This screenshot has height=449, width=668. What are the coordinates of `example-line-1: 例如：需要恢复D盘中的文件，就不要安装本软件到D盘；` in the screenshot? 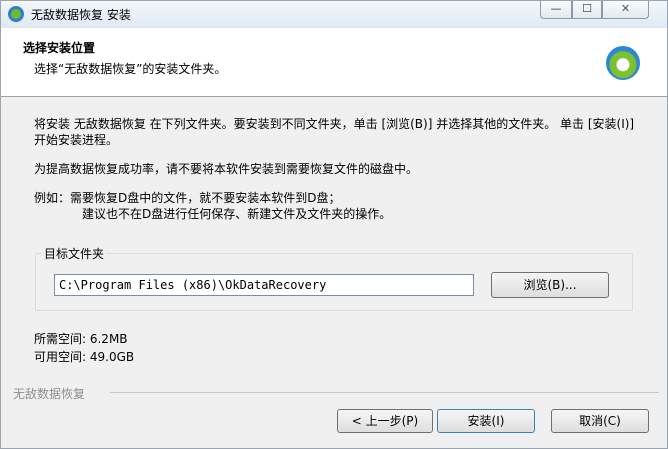 It's located at (187, 198).